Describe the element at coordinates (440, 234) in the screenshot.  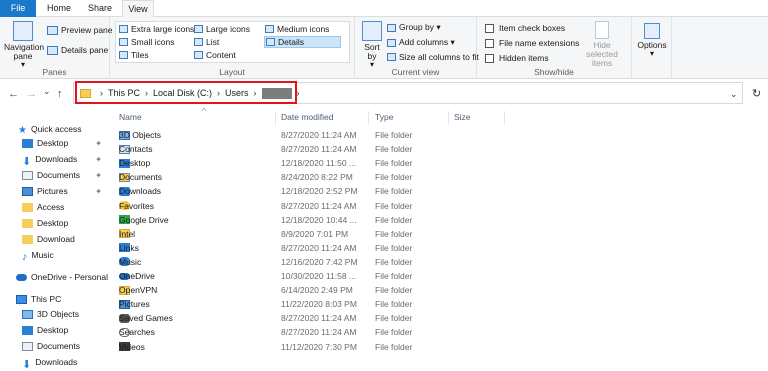
I see `table-row: Intel 8/9/2020 7:01 PM File folder` at that location.